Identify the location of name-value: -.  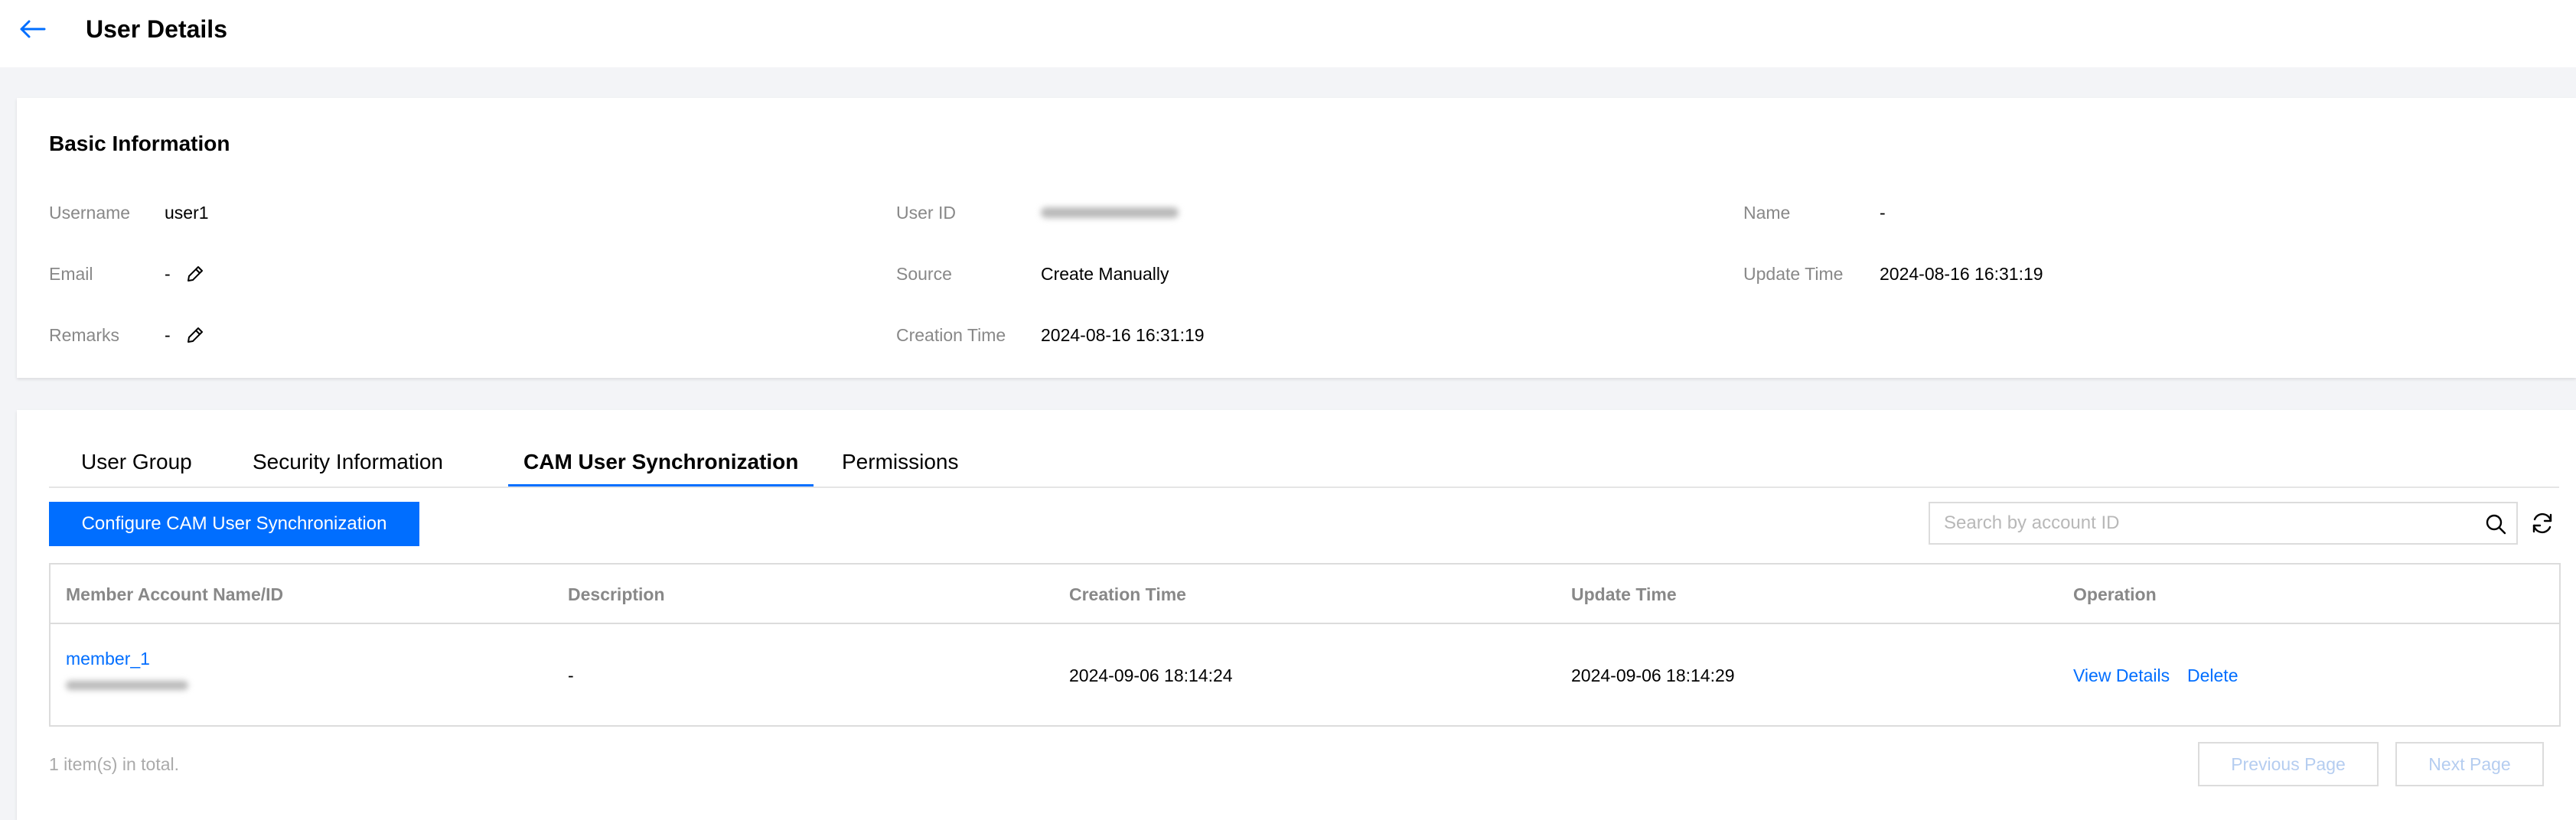
(1883, 213).